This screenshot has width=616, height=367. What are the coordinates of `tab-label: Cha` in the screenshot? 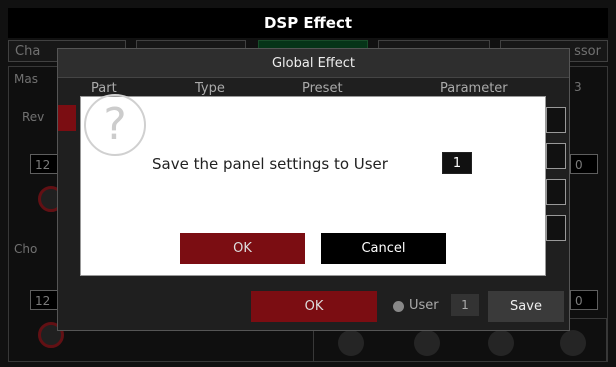 It's located at (28, 51).